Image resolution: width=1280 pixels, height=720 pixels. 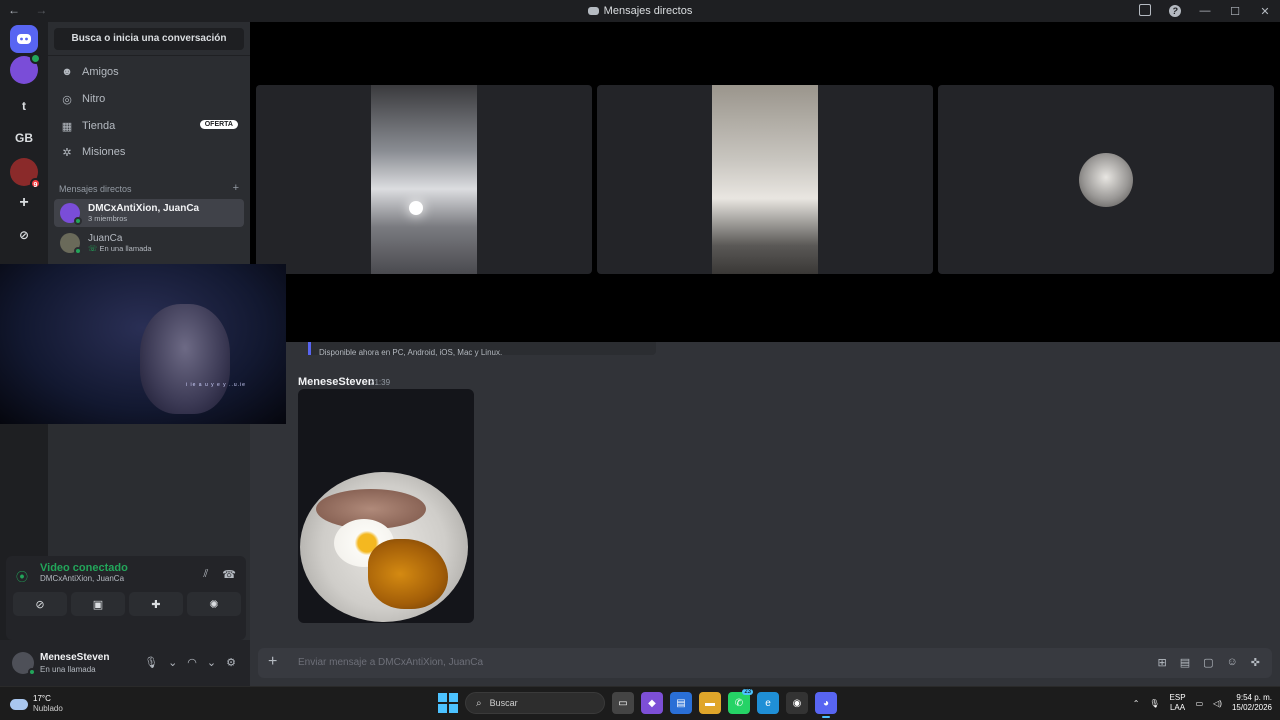 I want to click on start-button, so click(x=448, y=703).